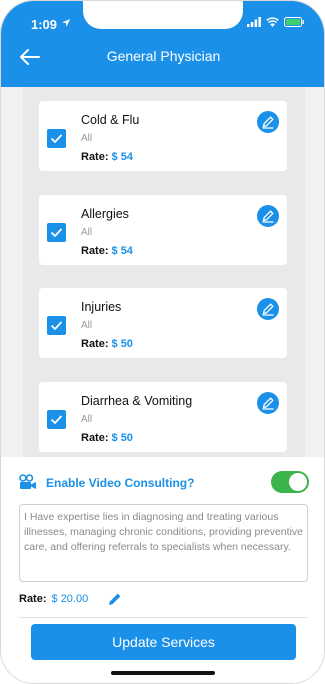 This screenshot has height=684, width=325. Describe the element at coordinates (163, 642) in the screenshot. I see `update-services-button: Update Services` at that location.